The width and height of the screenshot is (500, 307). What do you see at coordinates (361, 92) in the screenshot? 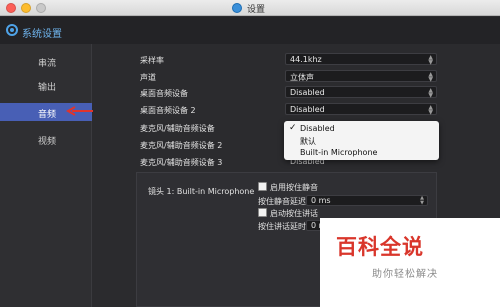
I see `desktop-audio-select: Disabled ▲ ▼` at bounding box center [361, 92].